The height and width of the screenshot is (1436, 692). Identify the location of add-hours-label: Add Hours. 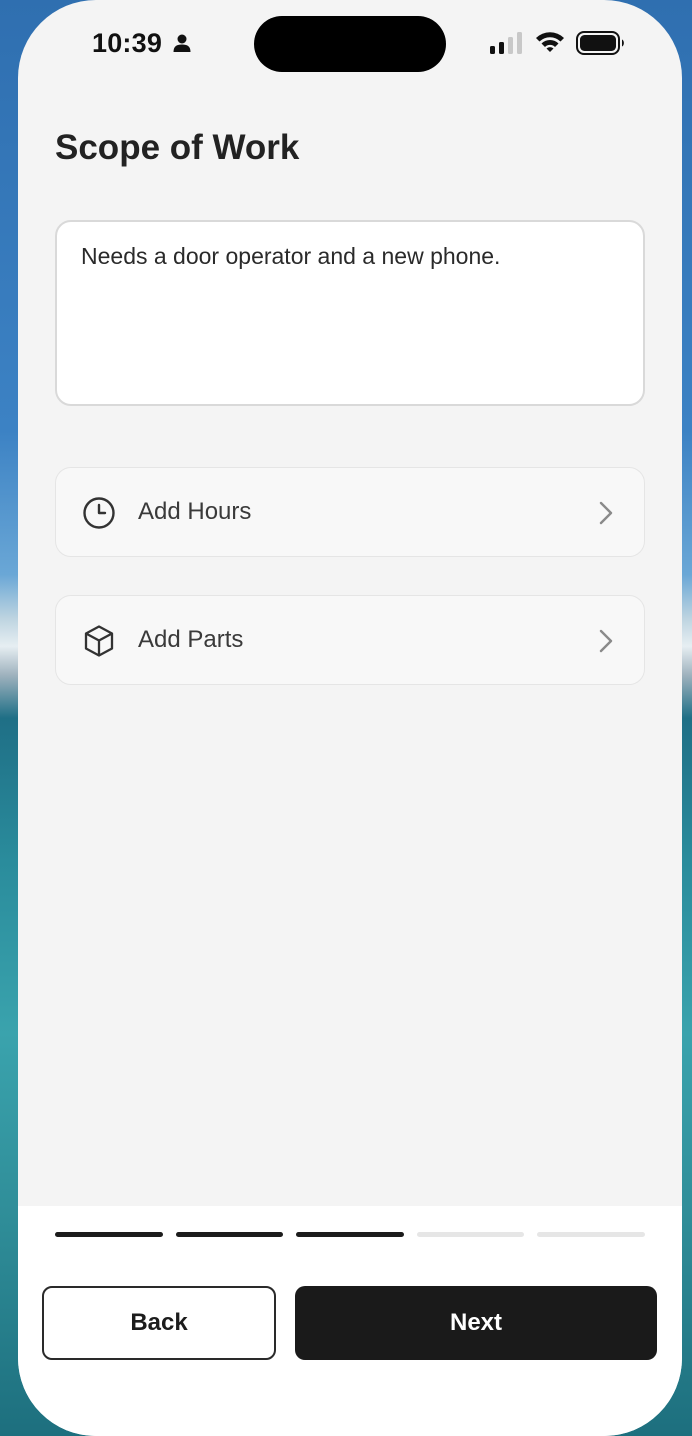
(195, 511).